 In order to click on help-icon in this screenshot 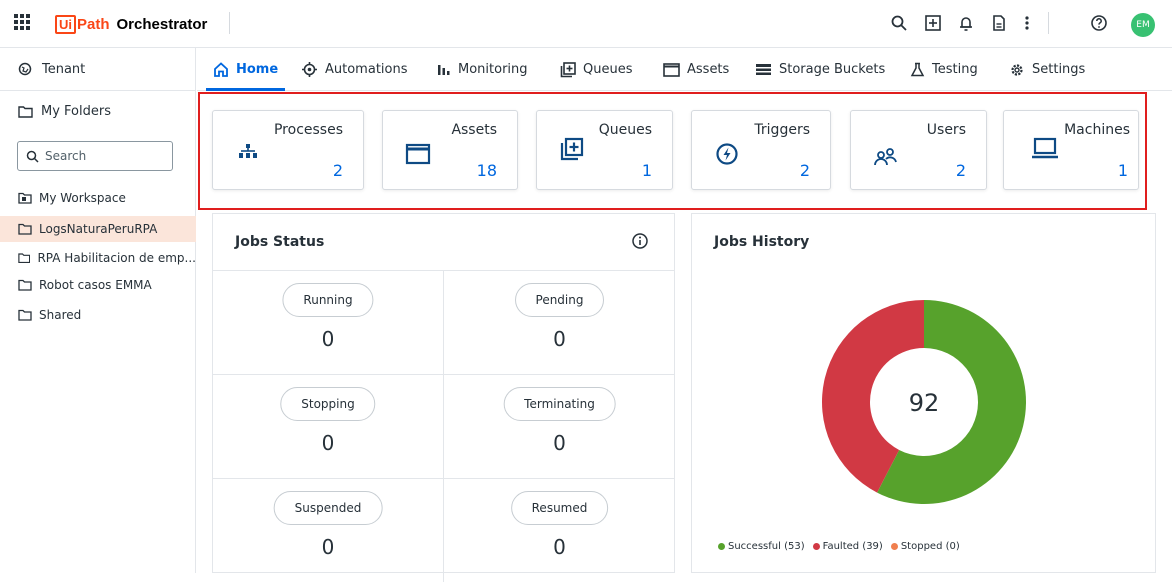, I will do `click(1099, 23)`.